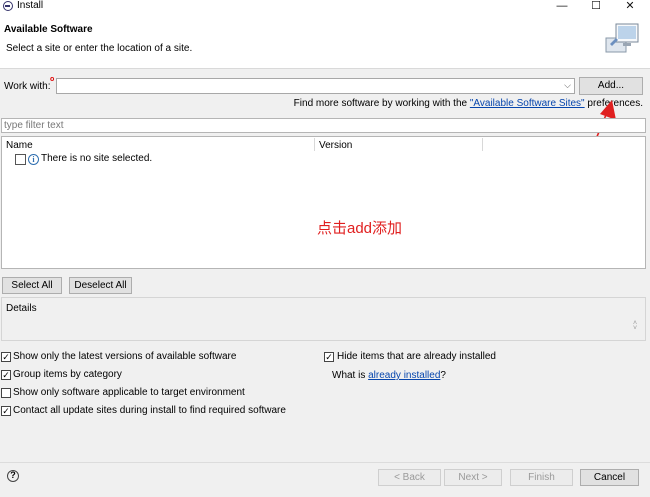 This screenshot has width=650, height=497. Describe the element at coordinates (52, 79) in the screenshot. I see `required-field-marker: o` at that location.